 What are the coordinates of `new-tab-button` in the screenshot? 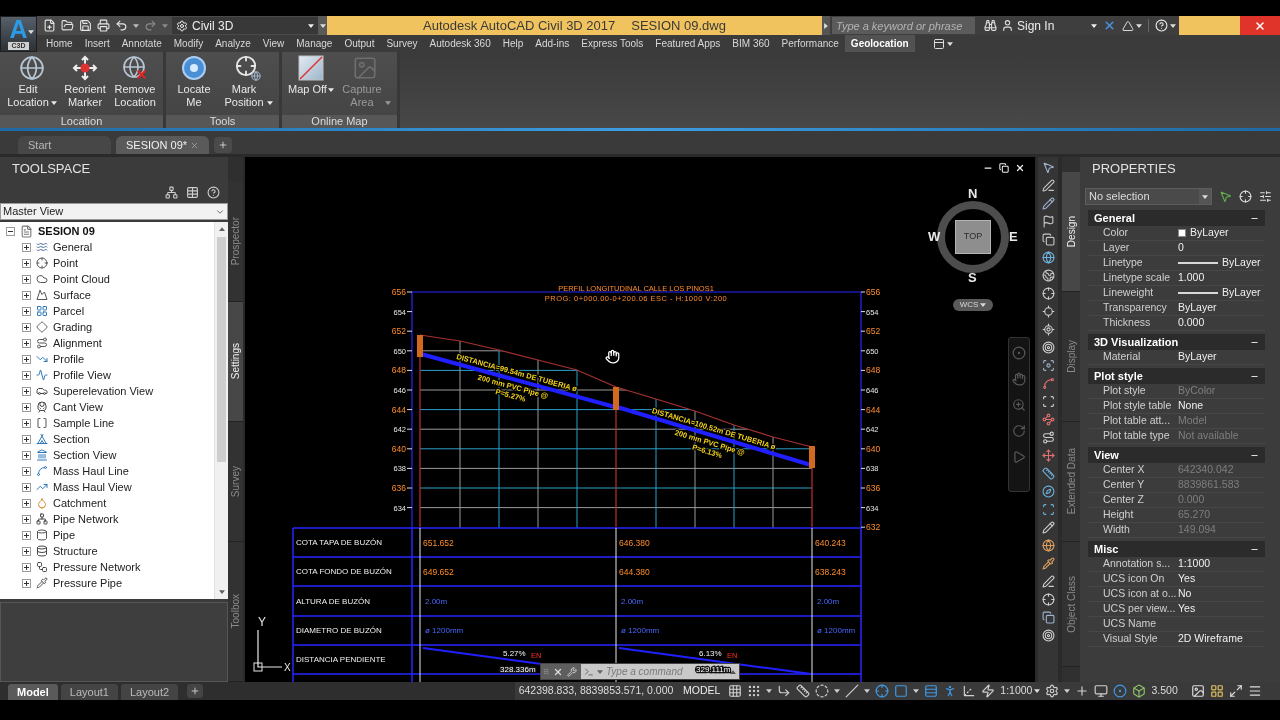 It's located at (223, 145).